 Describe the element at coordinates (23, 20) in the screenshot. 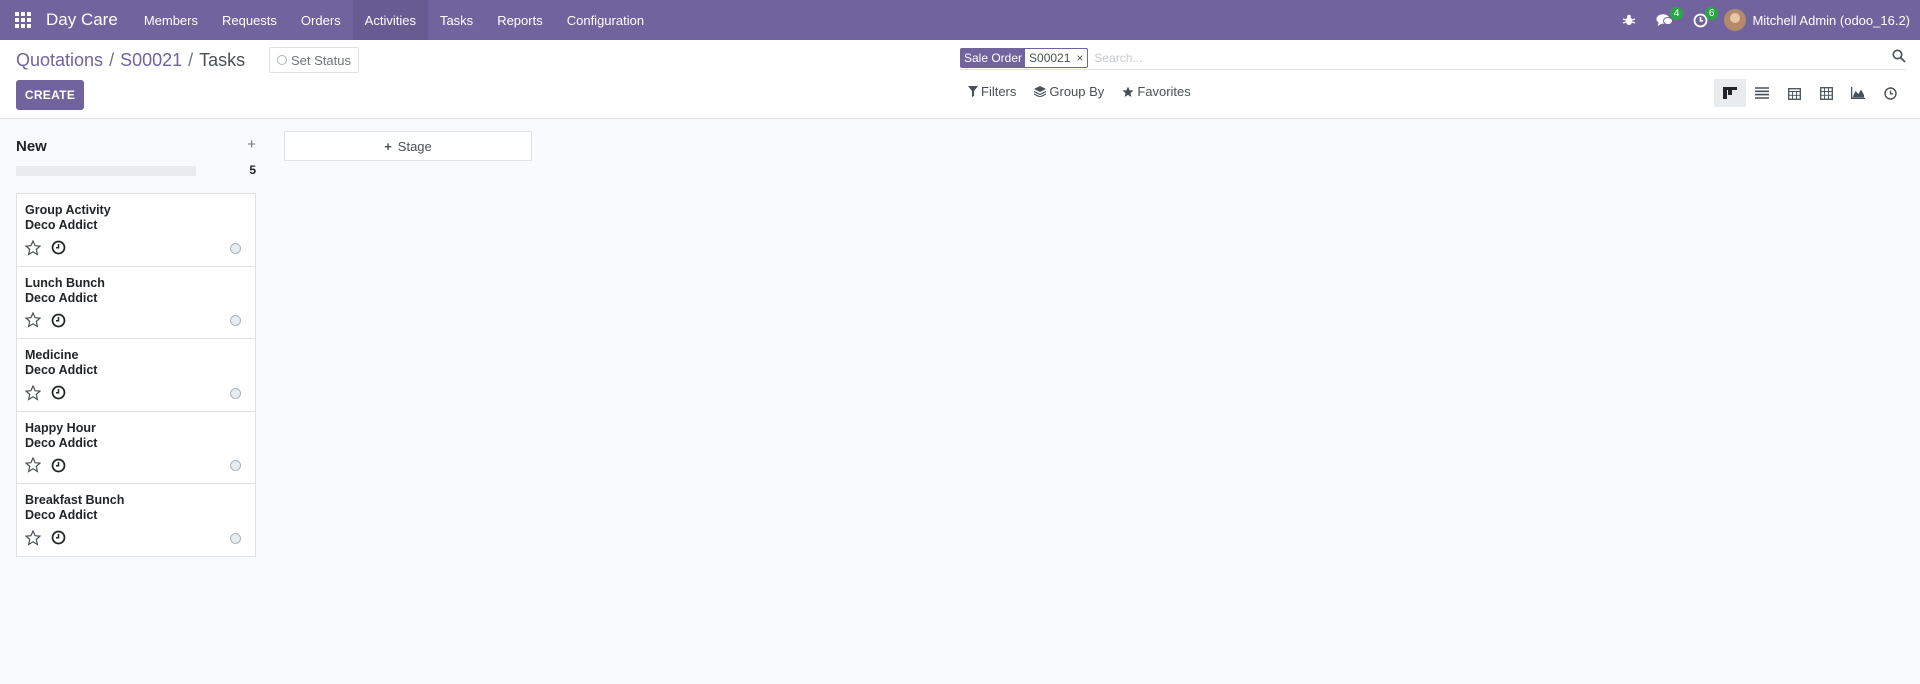

I see `apps-menu-icon` at that location.